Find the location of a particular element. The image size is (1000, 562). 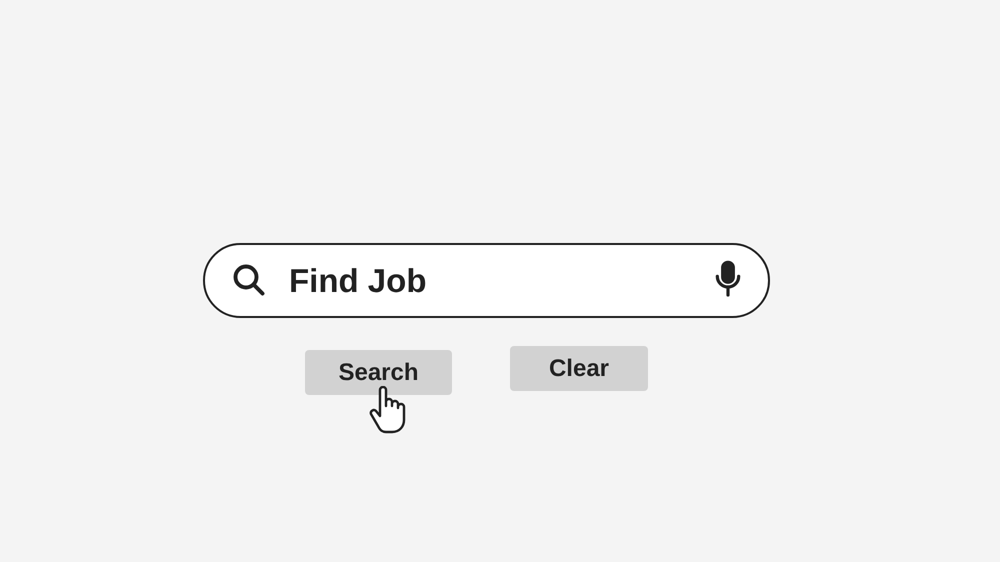

search-icon is located at coordinates (249, 280).